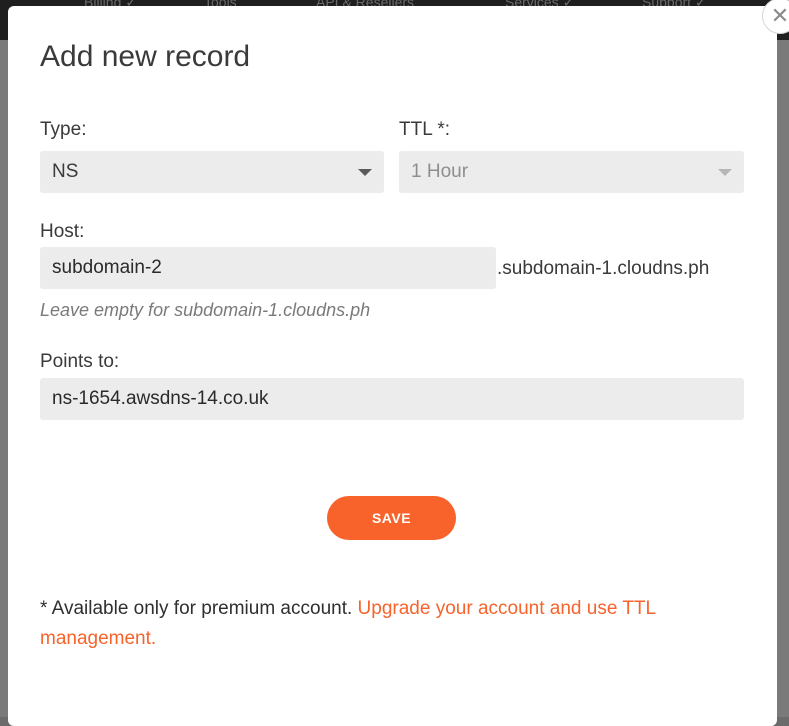 Image resolution: width=789 pixels, height=726 pixels. I want to click on ttl-select-value: 1 Hour, so click(440, 171).